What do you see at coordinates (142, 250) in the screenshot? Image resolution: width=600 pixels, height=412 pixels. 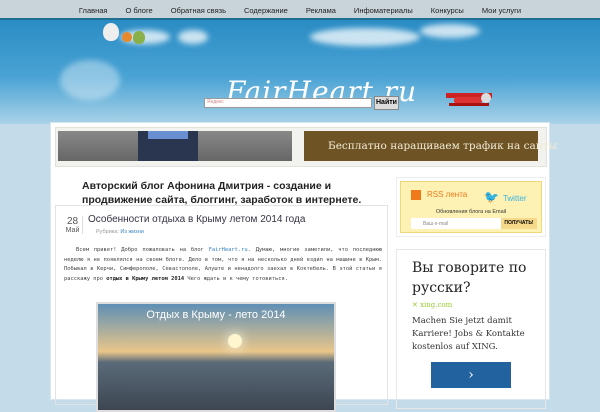 I see `text: Всем привет! Добро пожаловать на блог` at bounding box center [142, 250].